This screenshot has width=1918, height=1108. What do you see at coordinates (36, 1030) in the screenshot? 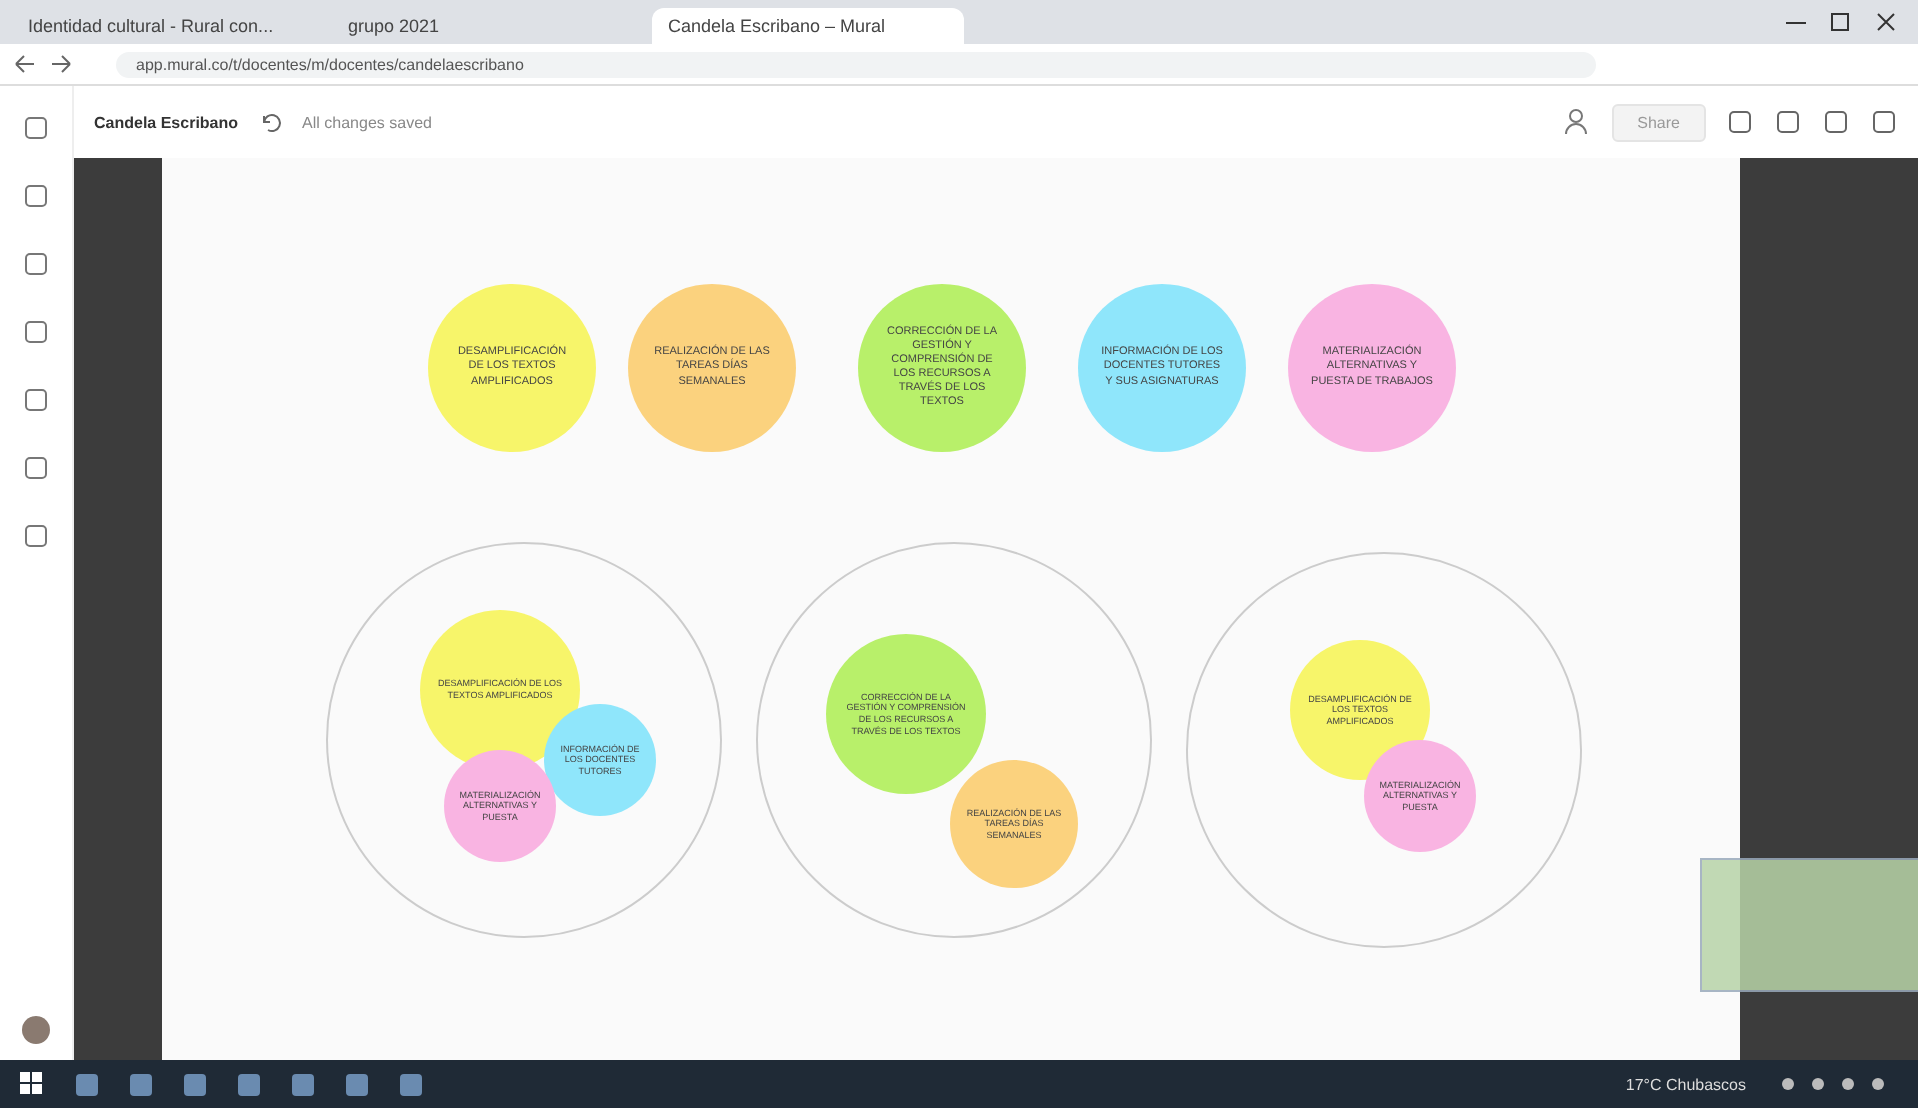
I see `avatar-icon` at bounding box center [36, 1030].